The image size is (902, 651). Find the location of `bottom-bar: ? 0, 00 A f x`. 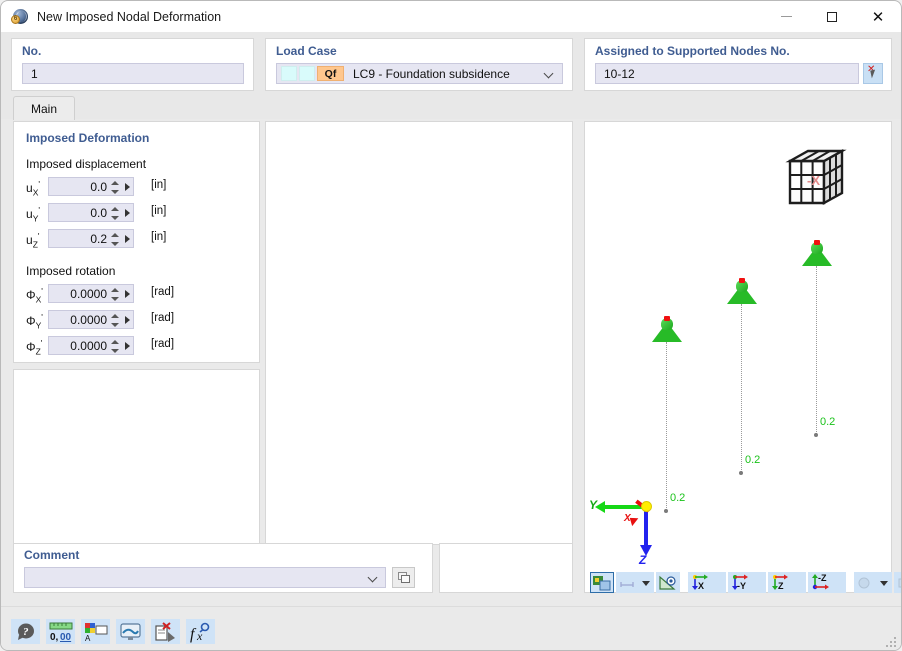

bottom-bar: ? 0, 00 A f x is located at coordinates (451, 628).